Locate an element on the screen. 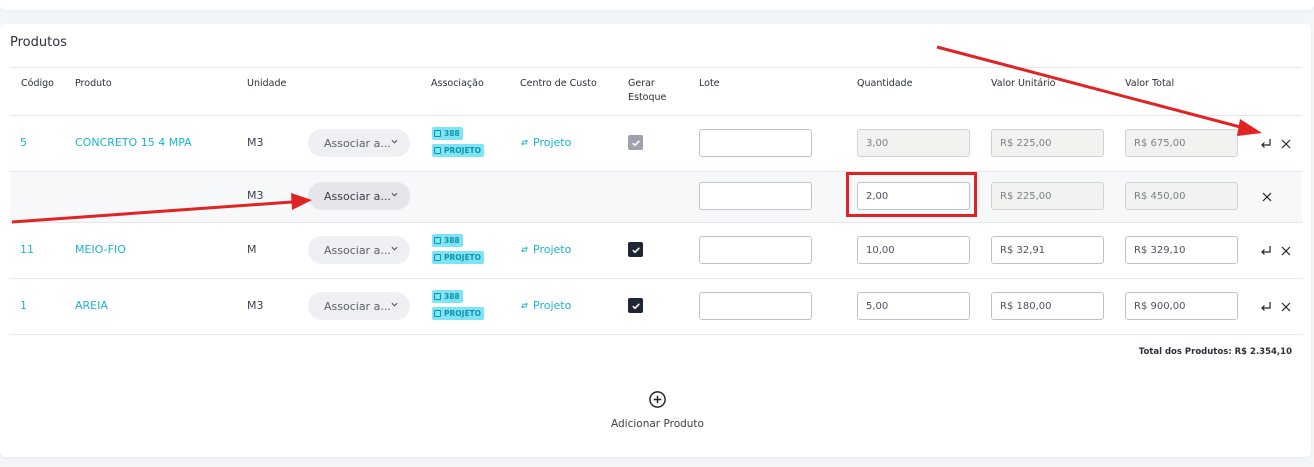 This screenshot has height=467, width=1314. valor-total-input: R$ 675,00 is located at coordinates (1181, 143).